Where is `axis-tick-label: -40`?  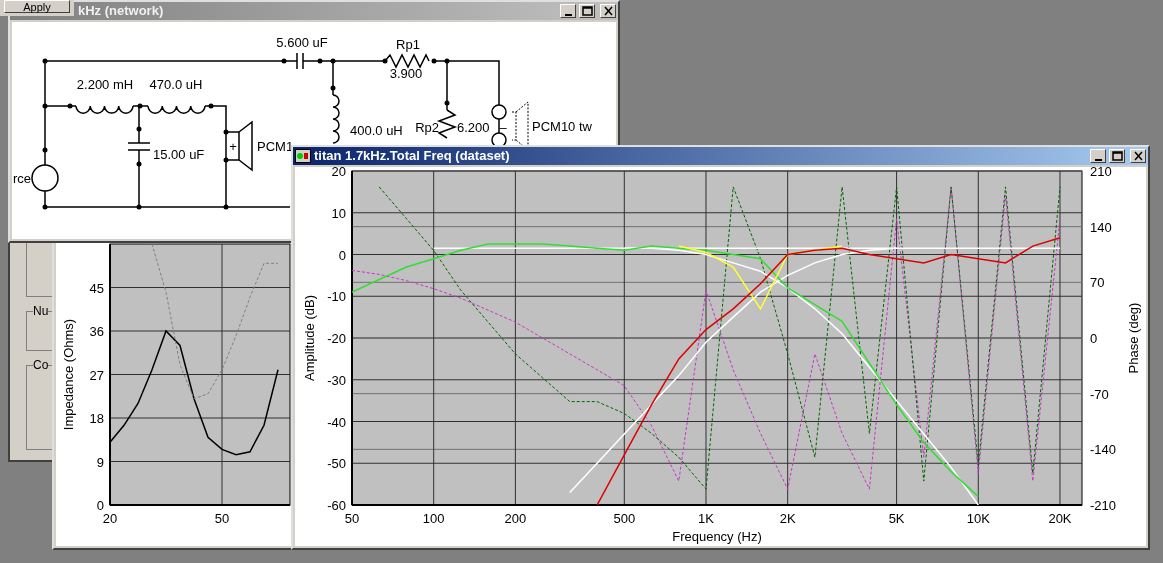
axis-tick-label: -40 is located at coordinates (336, 422).